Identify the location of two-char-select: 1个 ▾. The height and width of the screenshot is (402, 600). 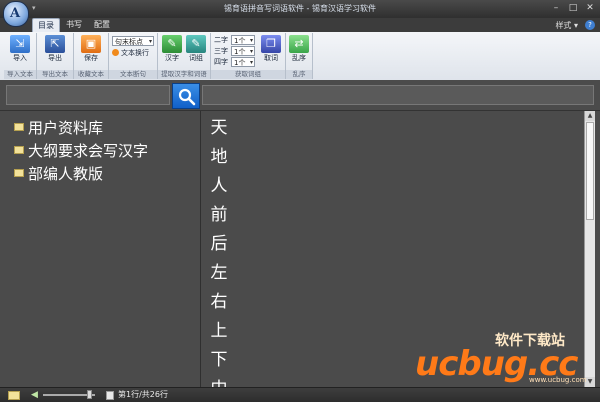
(243, 40).